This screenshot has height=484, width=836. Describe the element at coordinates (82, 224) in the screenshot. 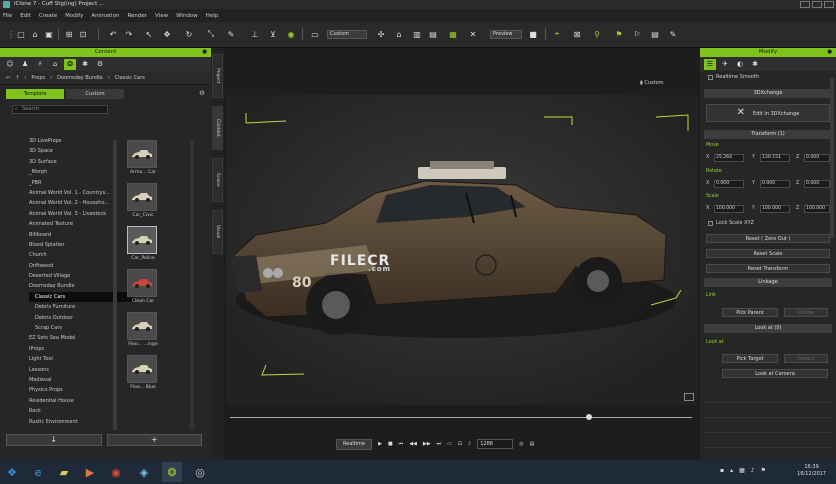

I see `tree-item: Animated Texture` at that location.